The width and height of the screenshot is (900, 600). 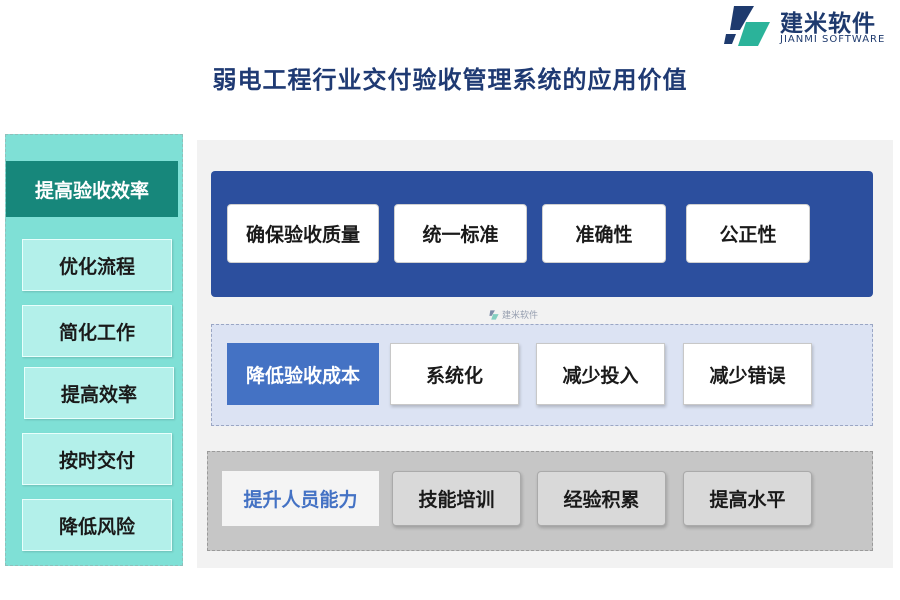 I want to click on logo-name-cn: 建米软件, so click(x=828, y=24).